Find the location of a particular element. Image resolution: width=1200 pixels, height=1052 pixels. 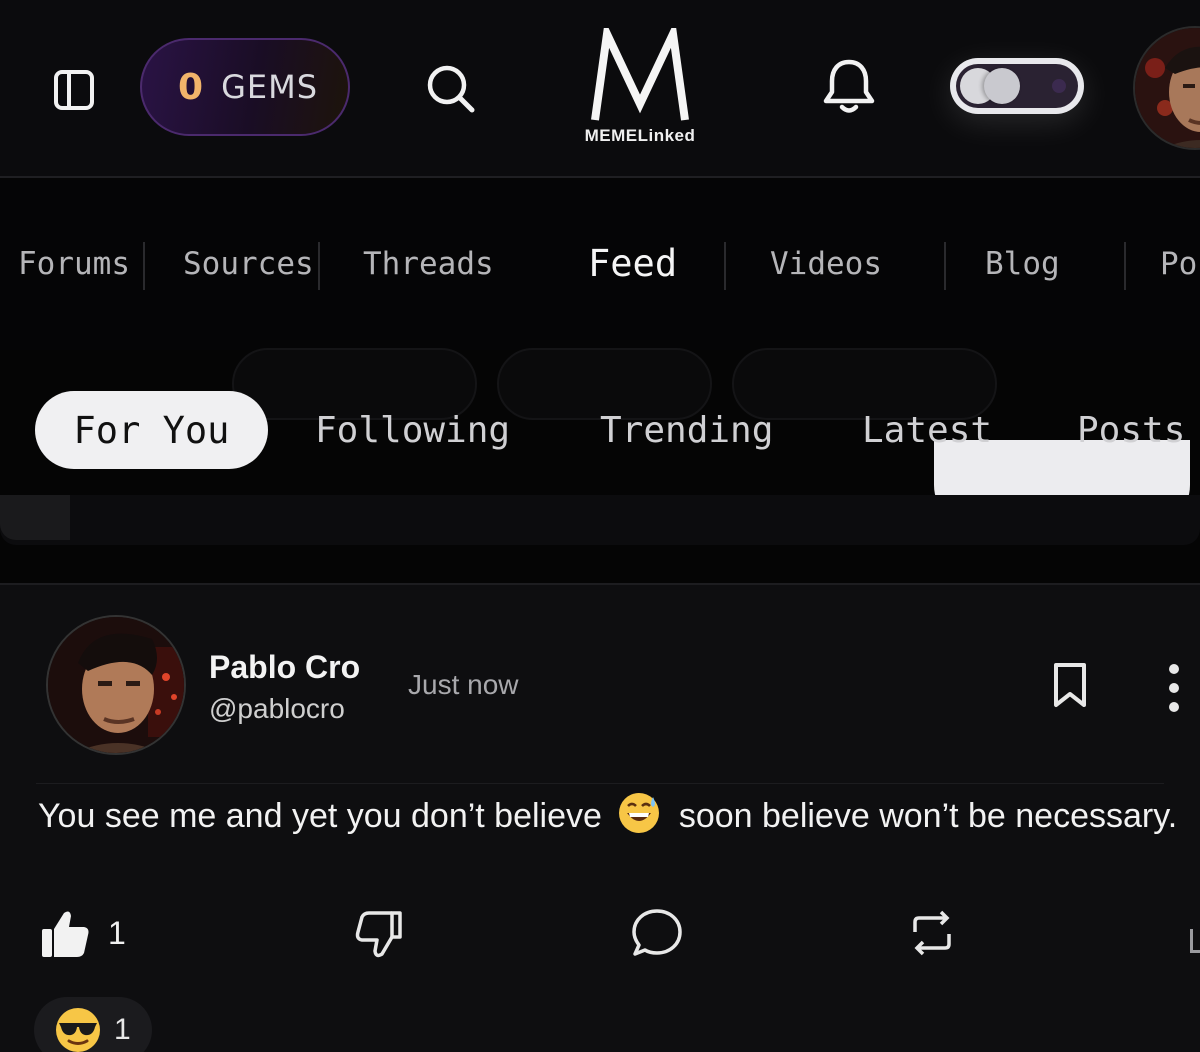

user-avatar is located at coordinates (1166, 88).